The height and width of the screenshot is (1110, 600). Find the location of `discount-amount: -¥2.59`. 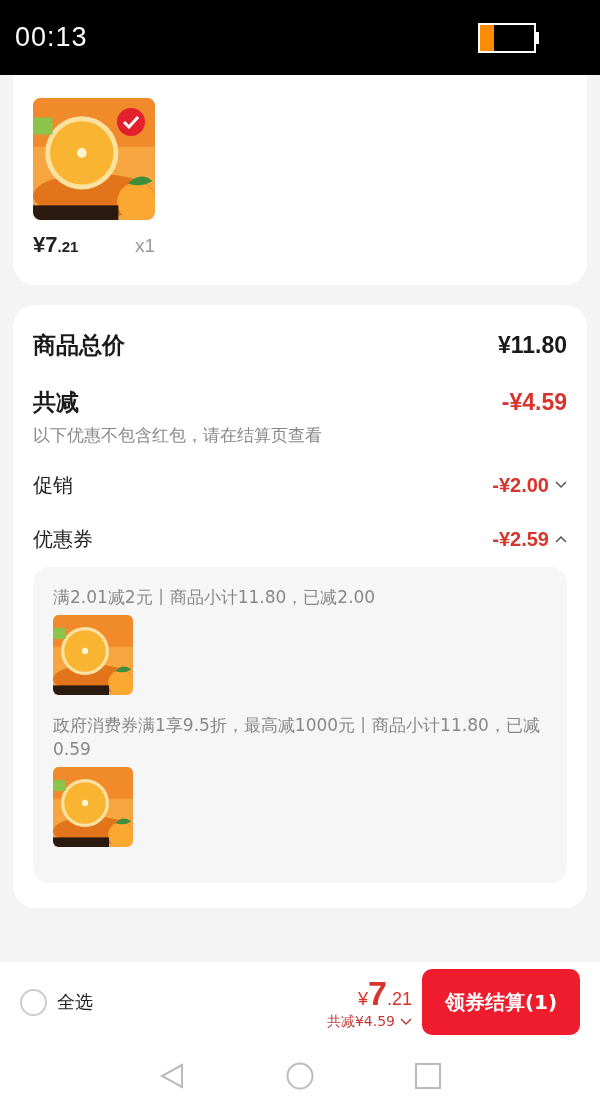

discount-amount: -¥2.59 is located at coordinates (520, 539).